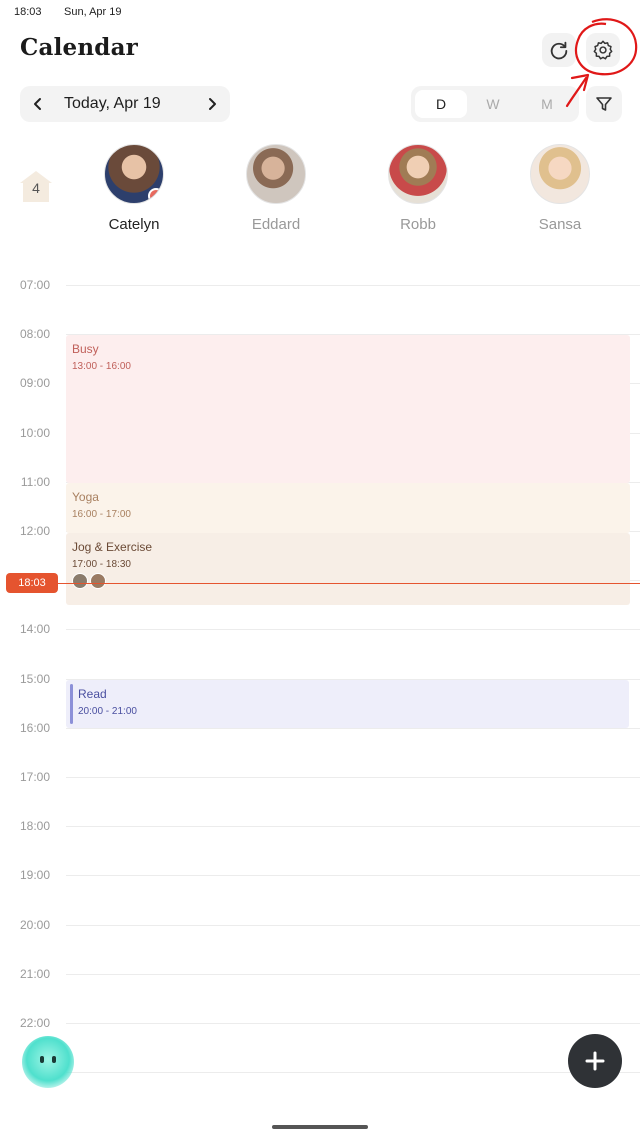 This screenshot has width=640, height=1138. I want to click on assistant-button, so click(48, 1062).